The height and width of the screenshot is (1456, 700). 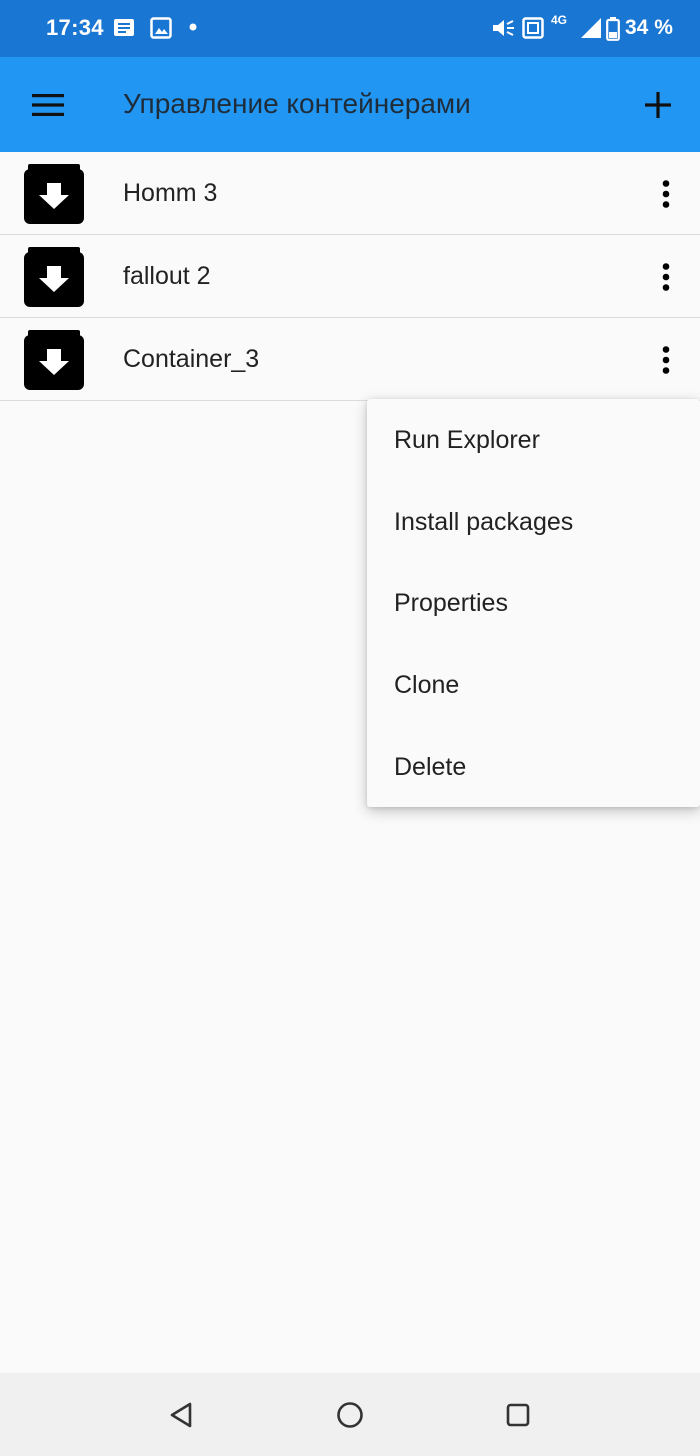 I want to click on hamburger-menu-icon, so click(x=48, y=105).